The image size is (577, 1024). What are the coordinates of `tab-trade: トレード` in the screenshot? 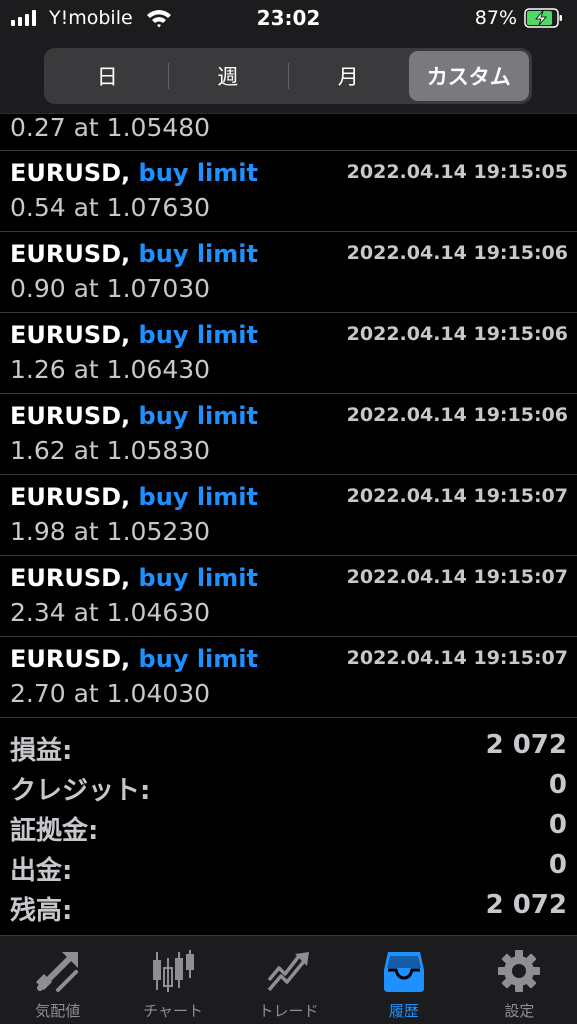 It's located at (288, 980).